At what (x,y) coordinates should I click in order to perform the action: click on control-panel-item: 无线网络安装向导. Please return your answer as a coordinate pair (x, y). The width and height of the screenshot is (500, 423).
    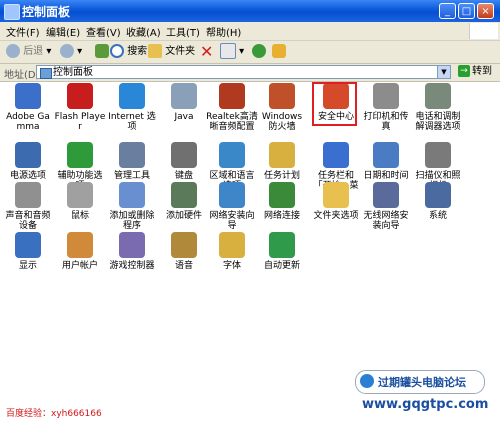
    Looking at the image, I should click on (386, 206).